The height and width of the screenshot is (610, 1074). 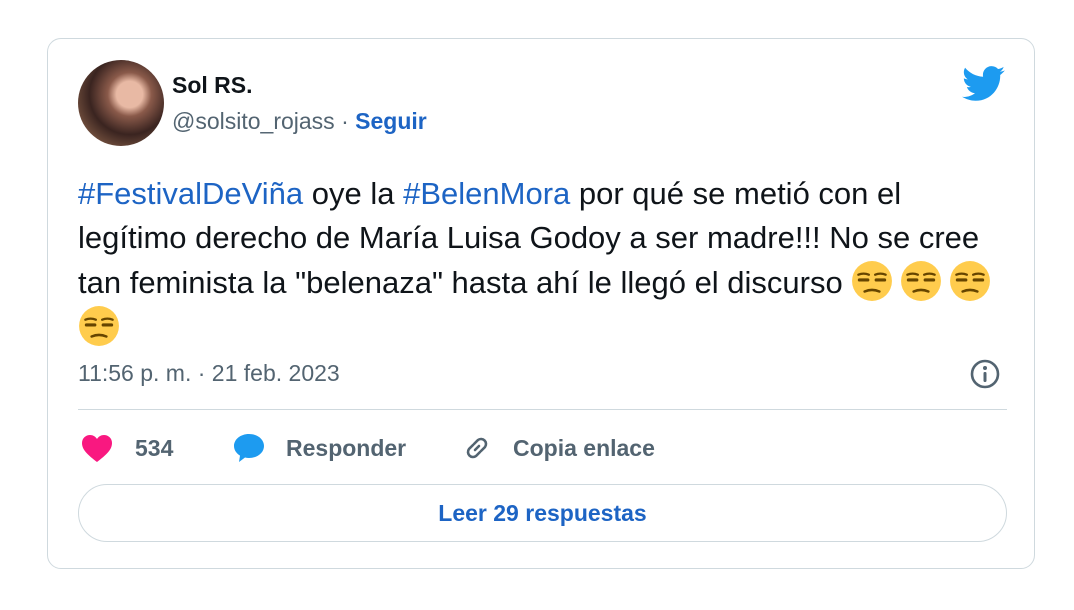 I want to click on read-replies-label: Leer 29 respuestas, so click(x=542, y=512).